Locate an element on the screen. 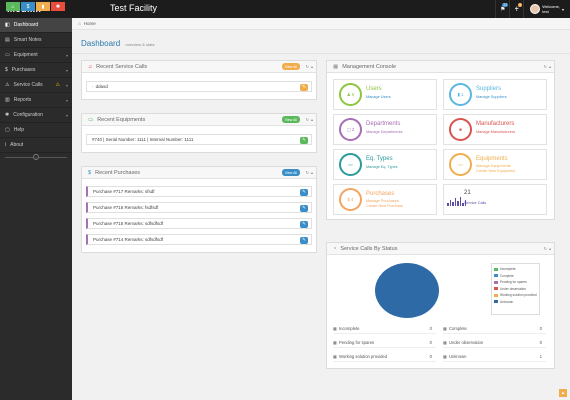  dashboard-icon: ◧ is located at coordinates (7, 25).